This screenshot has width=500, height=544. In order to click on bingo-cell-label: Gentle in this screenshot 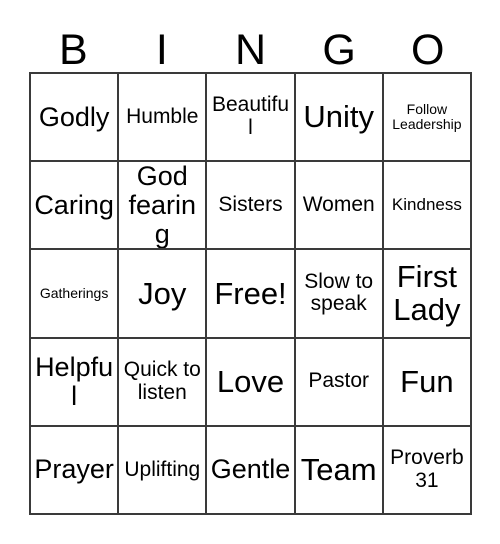, I will do `click(250, 469)`.